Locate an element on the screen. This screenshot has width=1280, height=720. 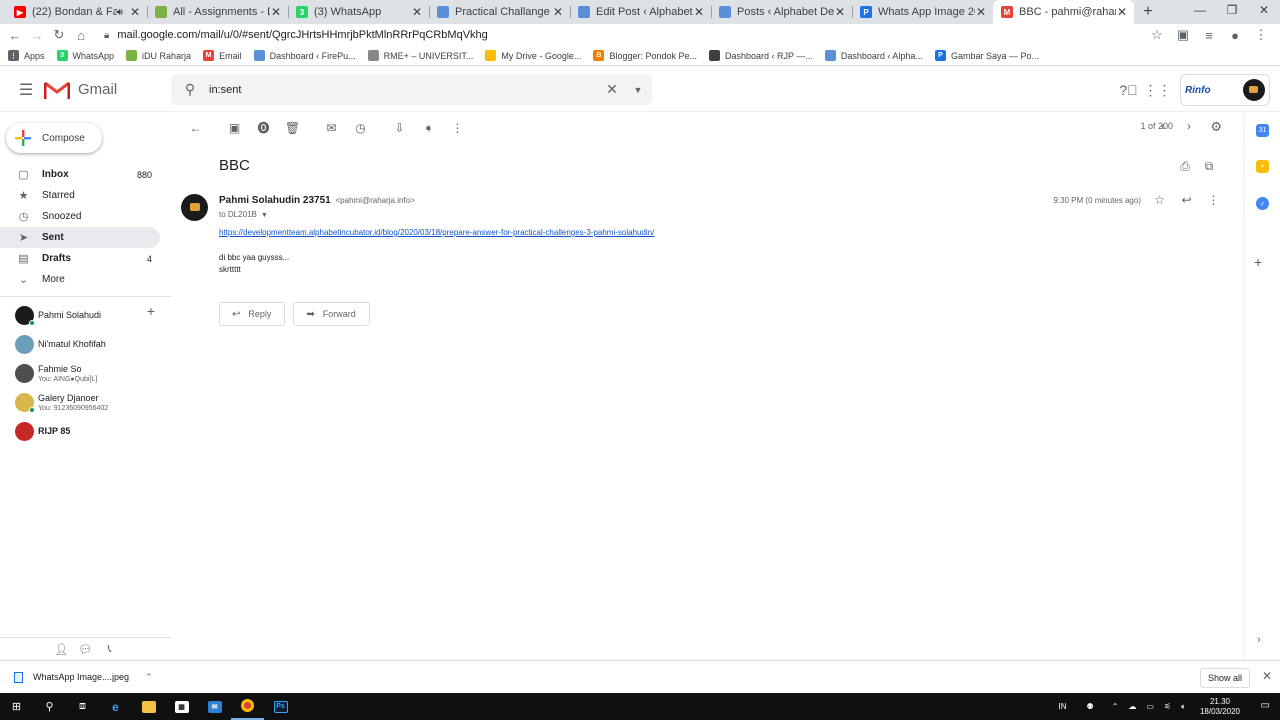
move-to-icon: ⇩ is located at coordinates (399, 128).